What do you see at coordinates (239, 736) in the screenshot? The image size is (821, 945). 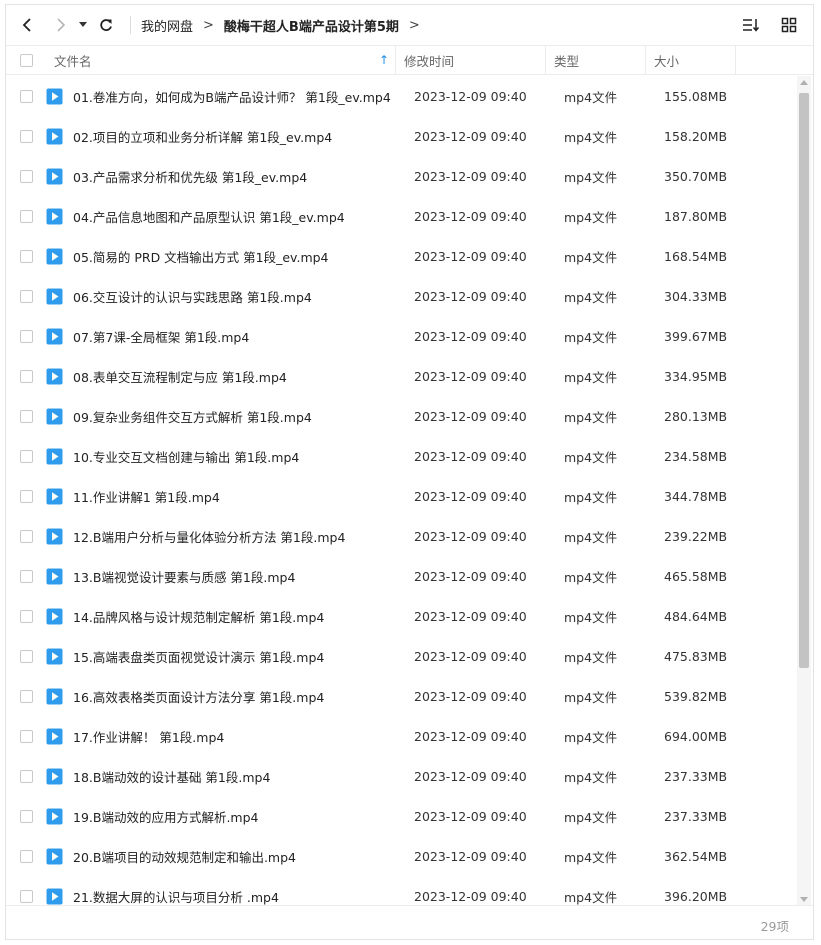 I see `file-name: 17.作业讲解！ 第1段.mp4` at bounding box center [239, 736].